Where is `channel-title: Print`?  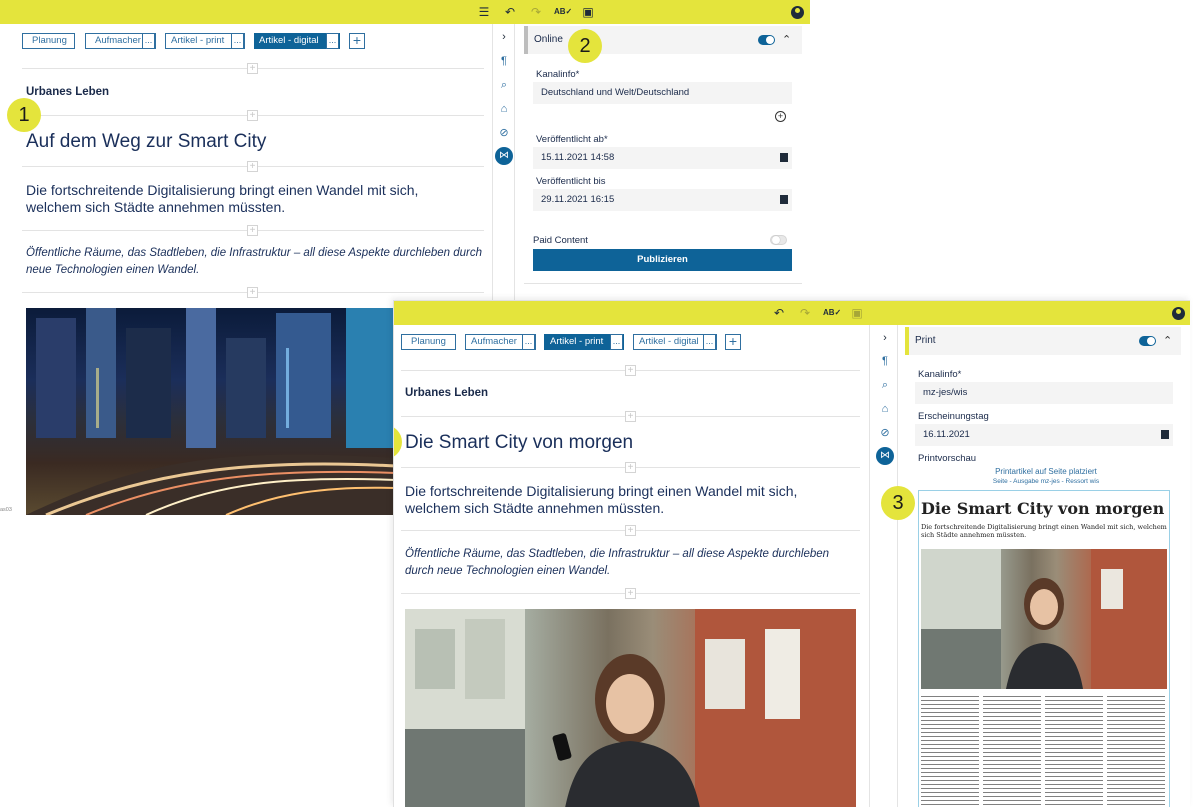
channel-title: Print is located at coordinates (925, 340).